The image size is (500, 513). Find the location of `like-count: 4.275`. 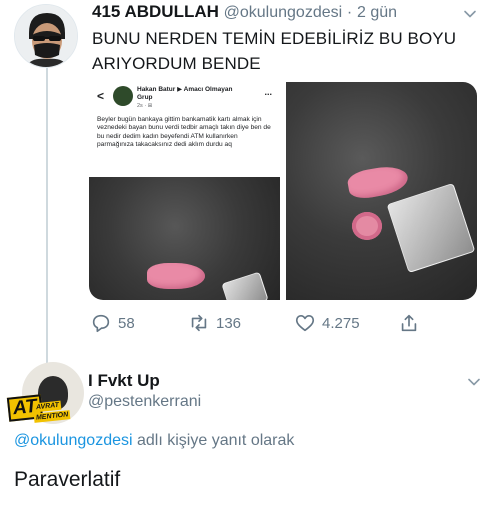

like-count: 4.275 is located at coordinates (341, 323).